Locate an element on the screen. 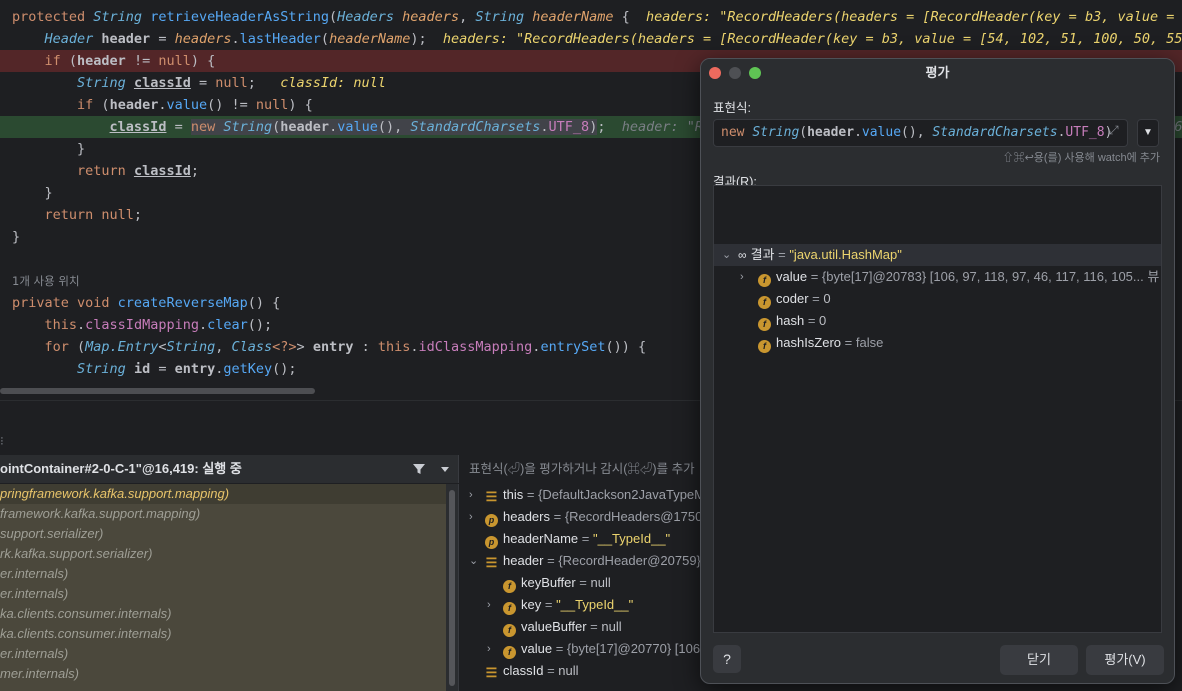 The height and width of the screenshot is (691, 1182). variable-row: › p headers = {RecordHeaders@17508} is located at coordinates (588, 517).